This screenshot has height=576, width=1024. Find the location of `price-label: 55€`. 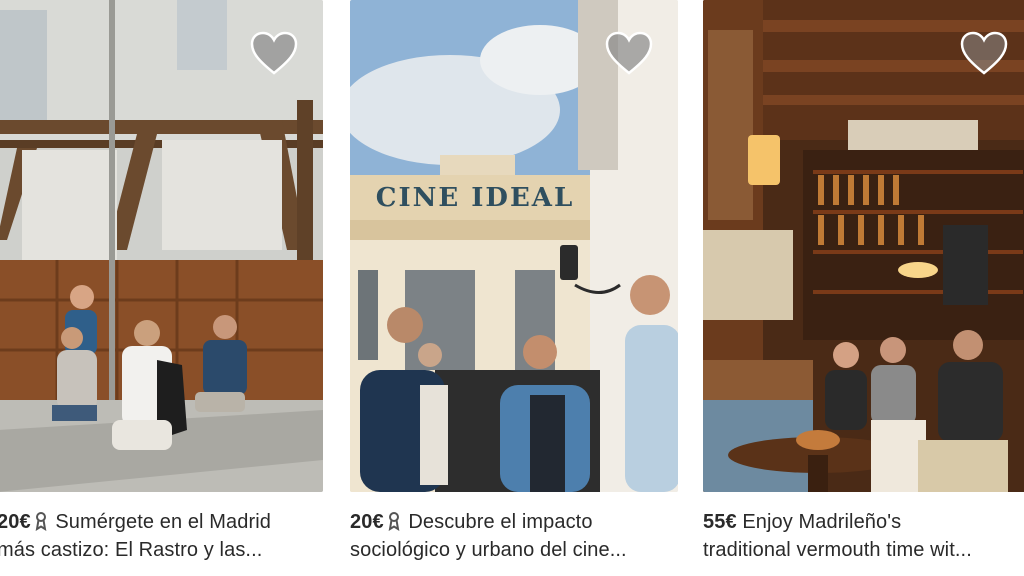

price-label: 55€ is located at coordinates (720, 522).